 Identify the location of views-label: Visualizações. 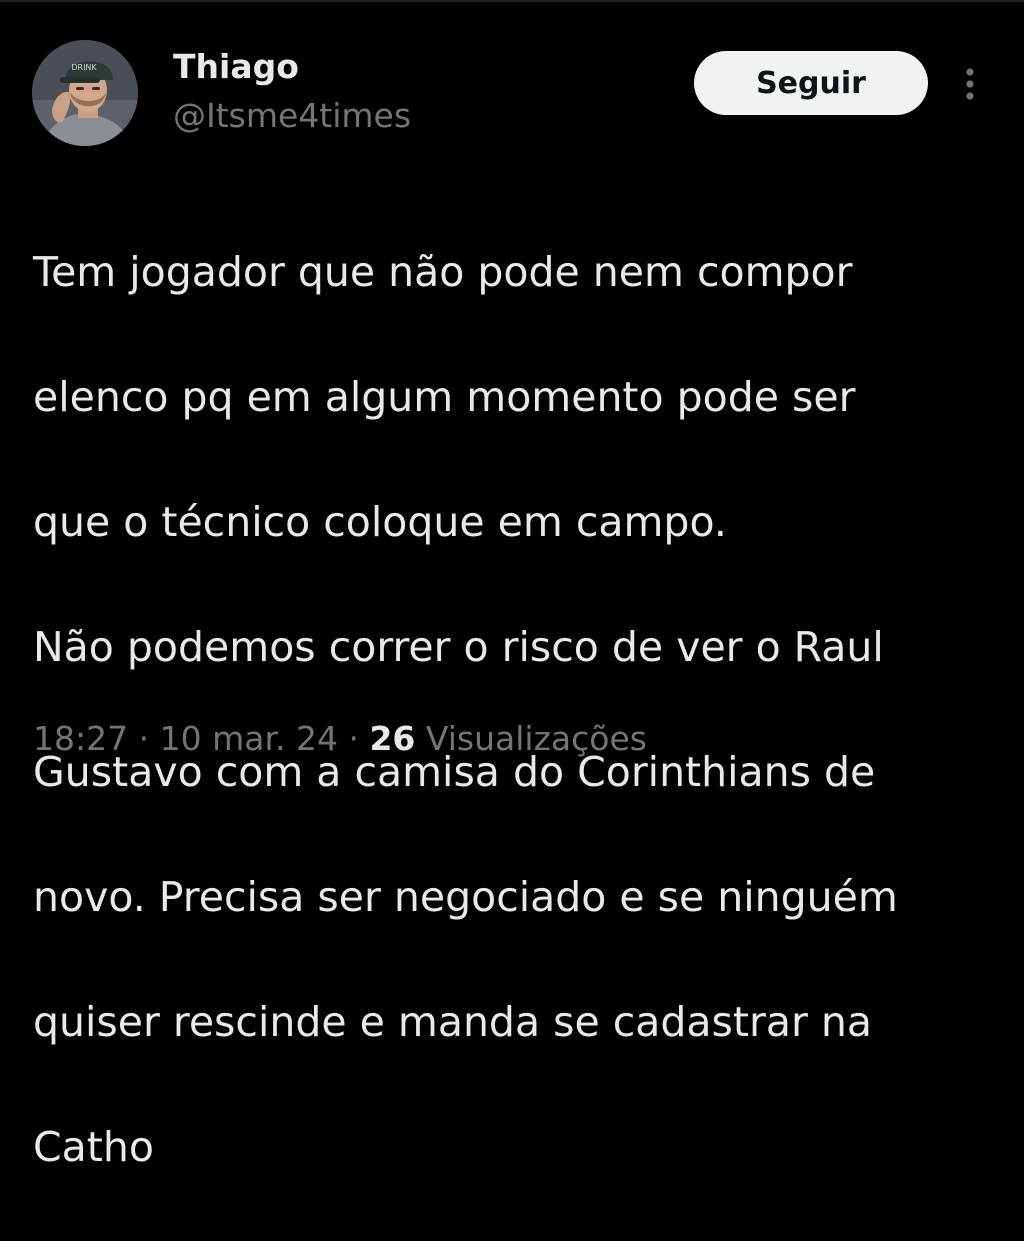
(536, 738).